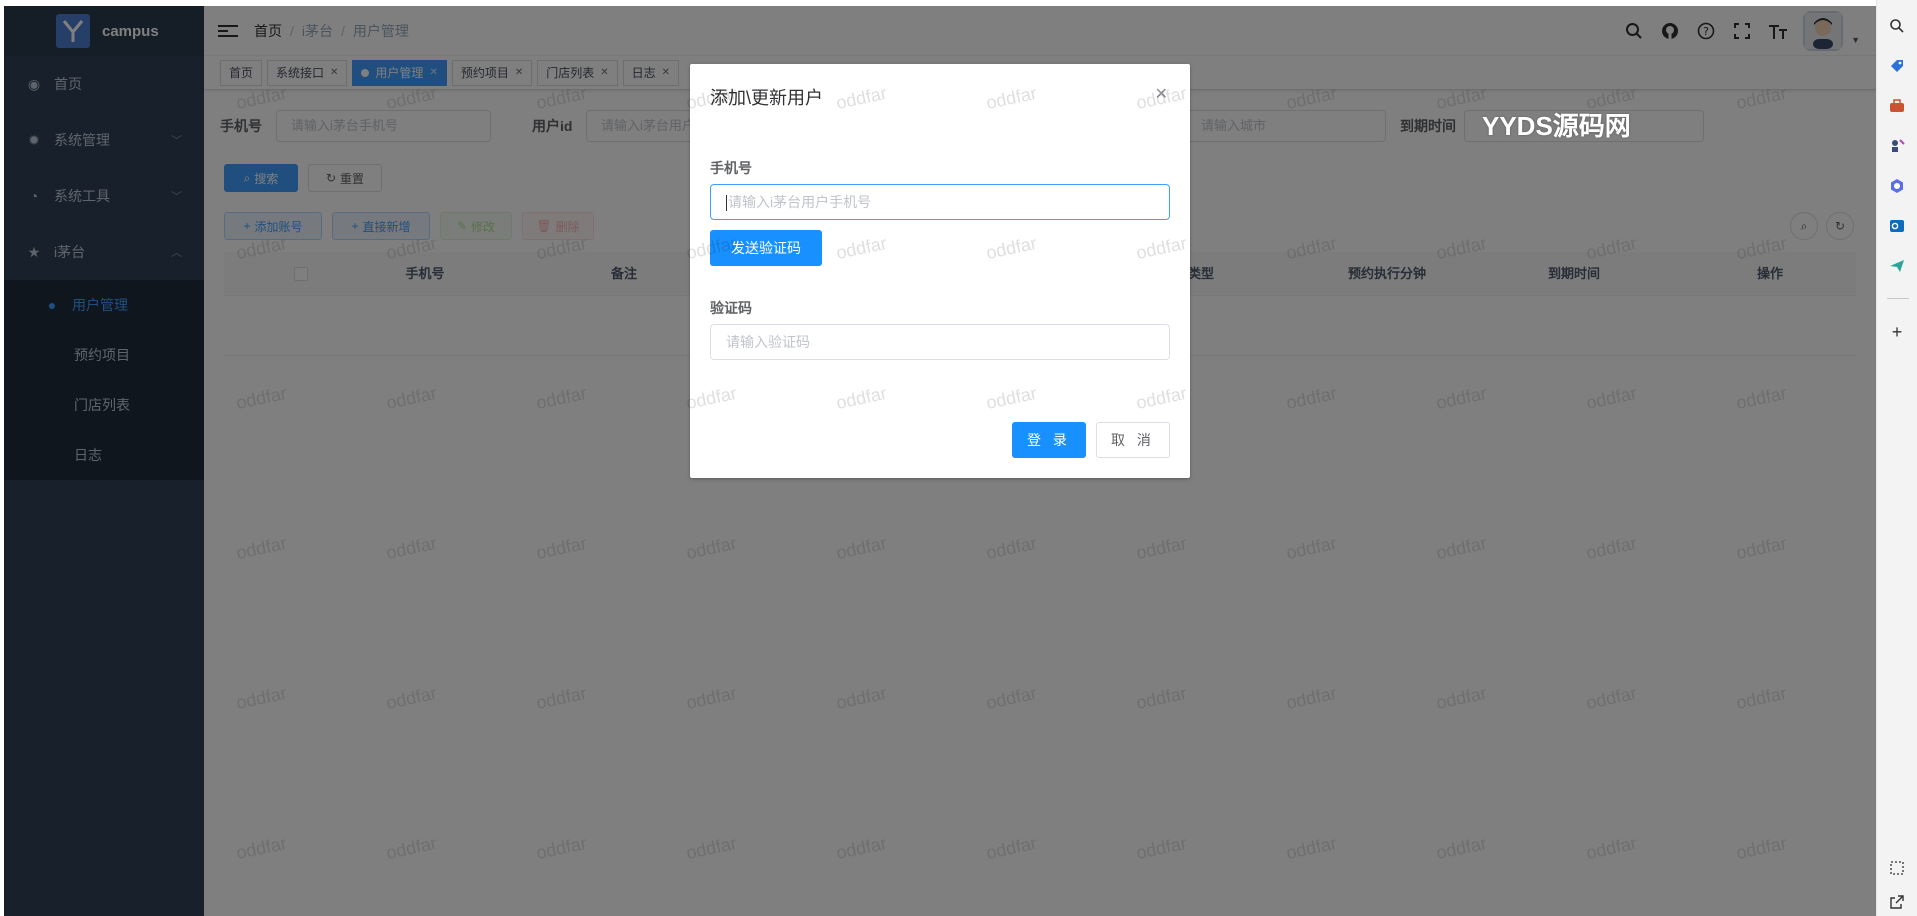 Image resolution: width=1917 pixels, height=916 pixels. I want to click on chess-icon, so click(1897, 146).